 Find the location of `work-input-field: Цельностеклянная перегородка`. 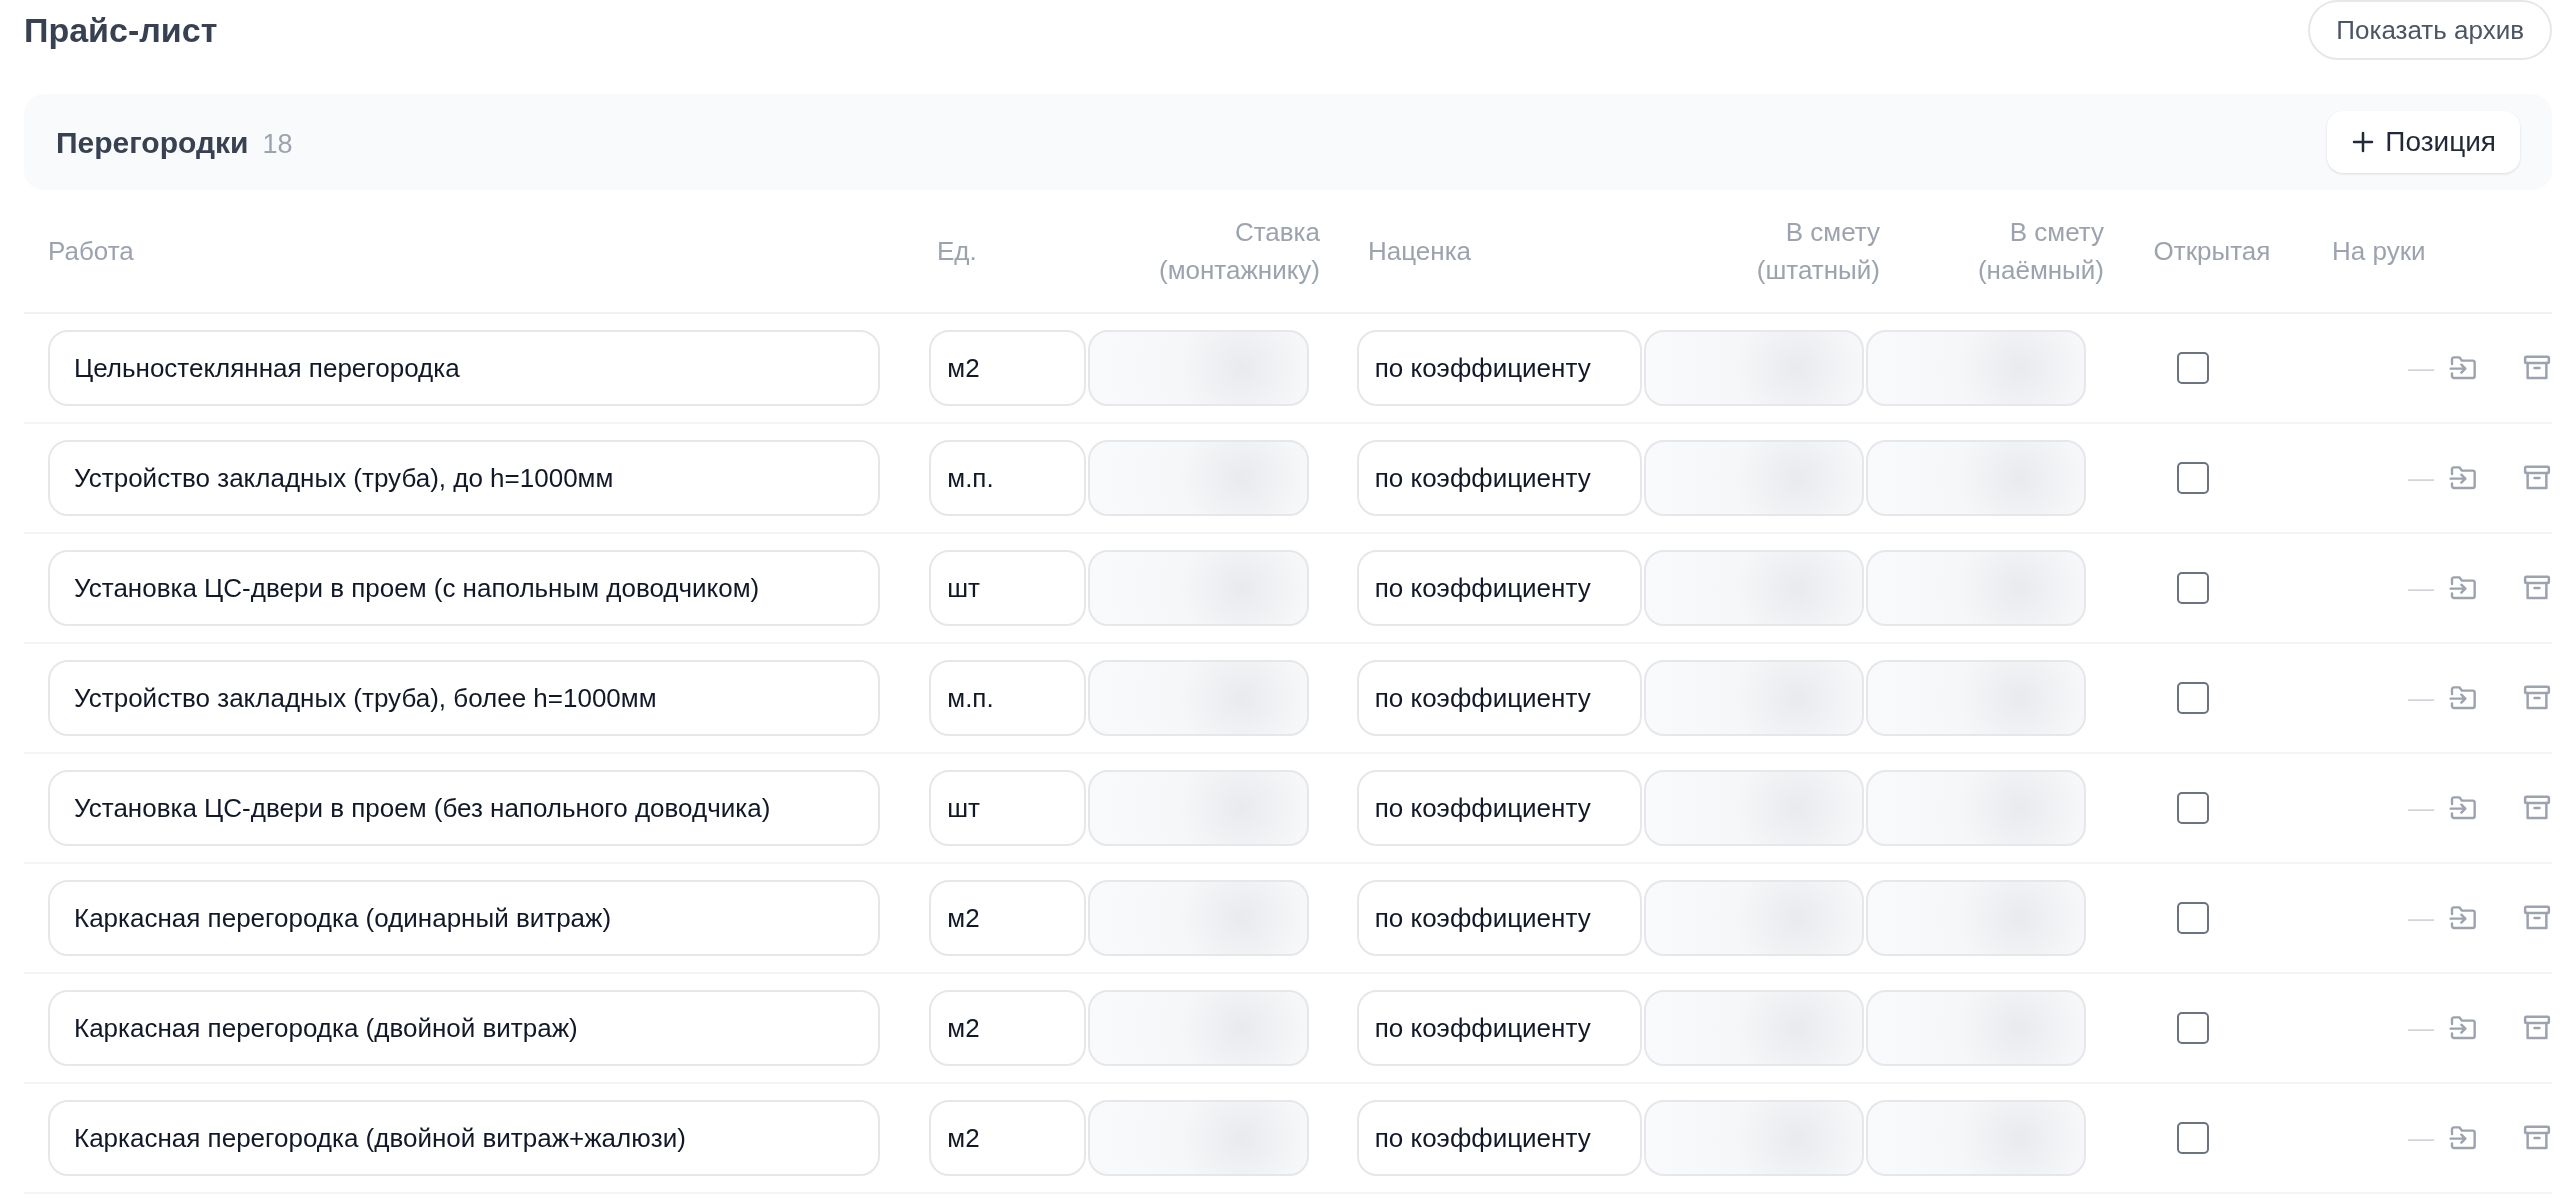

work-input-field: Цельностеклянная перегородка is located at coordinates (464, 368).